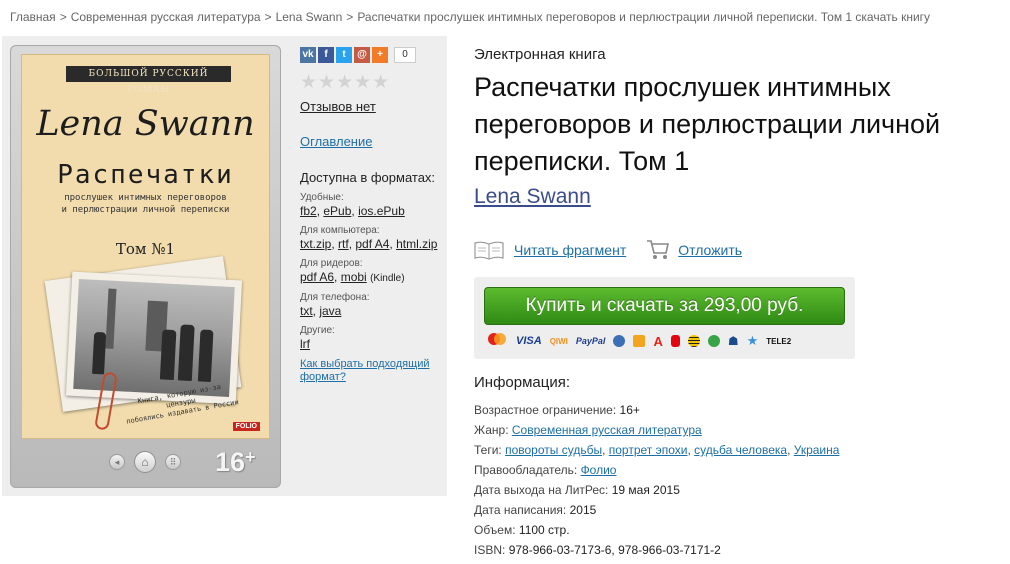 This screenshot has width=1010, height=564. I want to click on info-written: Дата написания: 2015, so click(656, 510).